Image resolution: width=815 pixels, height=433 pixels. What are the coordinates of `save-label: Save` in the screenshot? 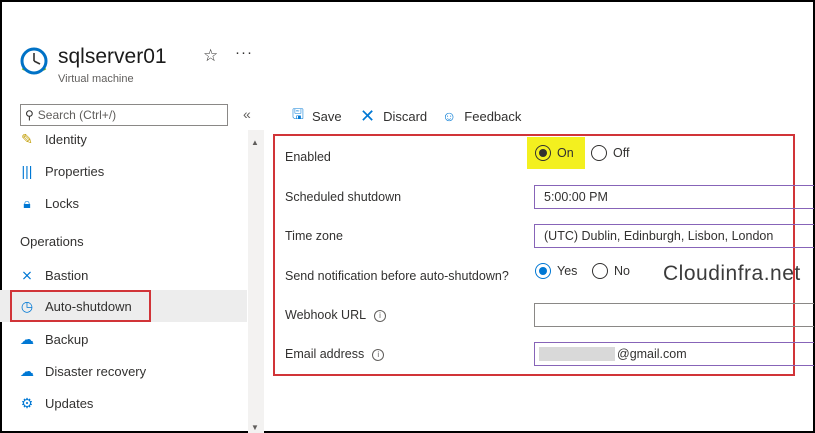 It's located at (326, 116).